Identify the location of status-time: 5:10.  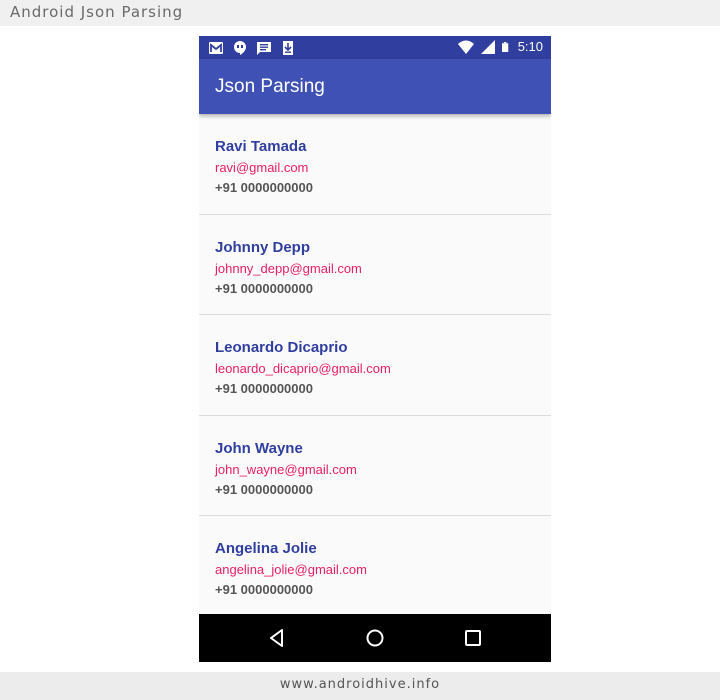
(530, 46).